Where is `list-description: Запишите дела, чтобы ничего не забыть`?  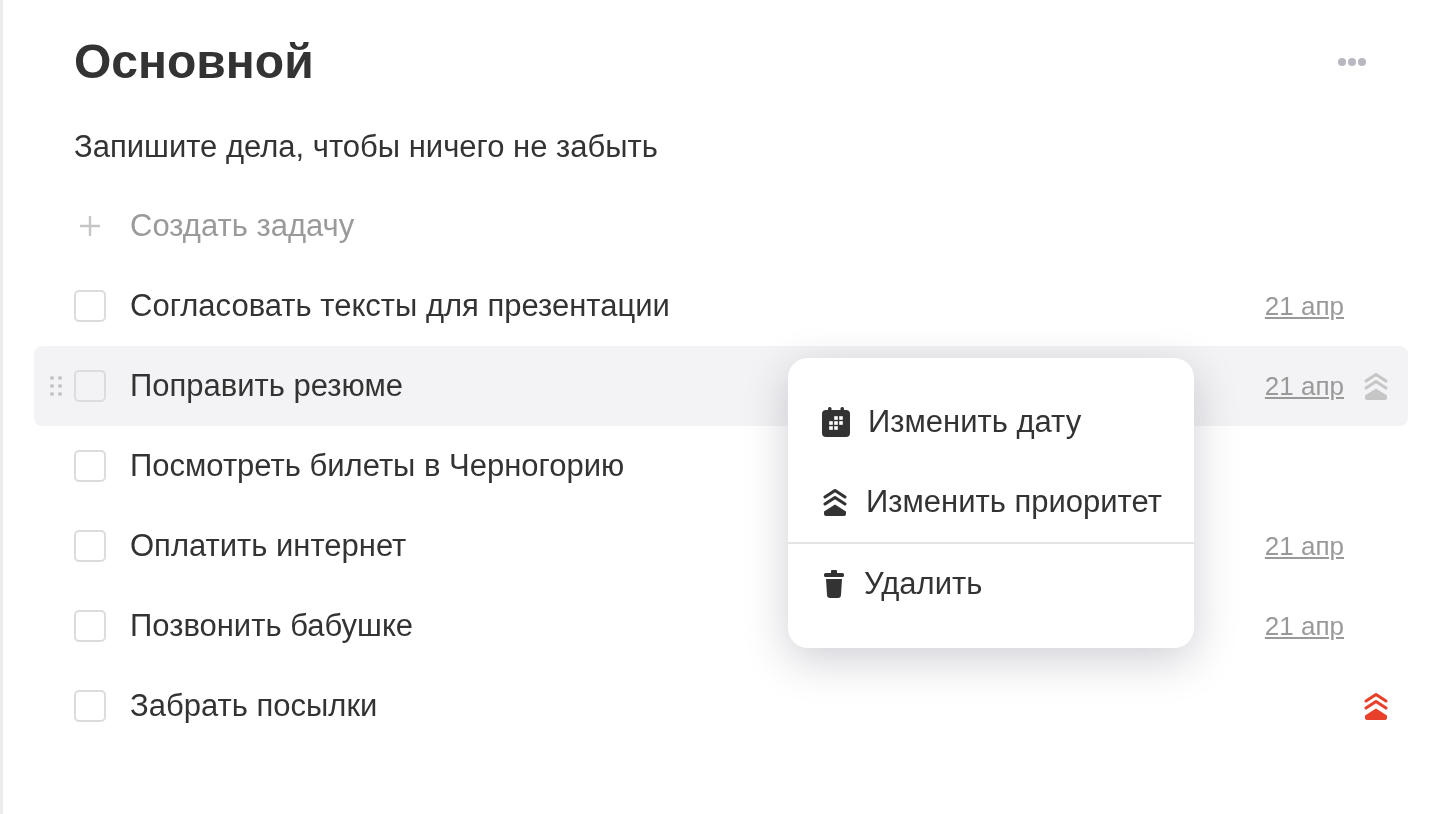
list-description: Запишите дела, чтобы ничего не забыть is located at coordinates (366, 147).